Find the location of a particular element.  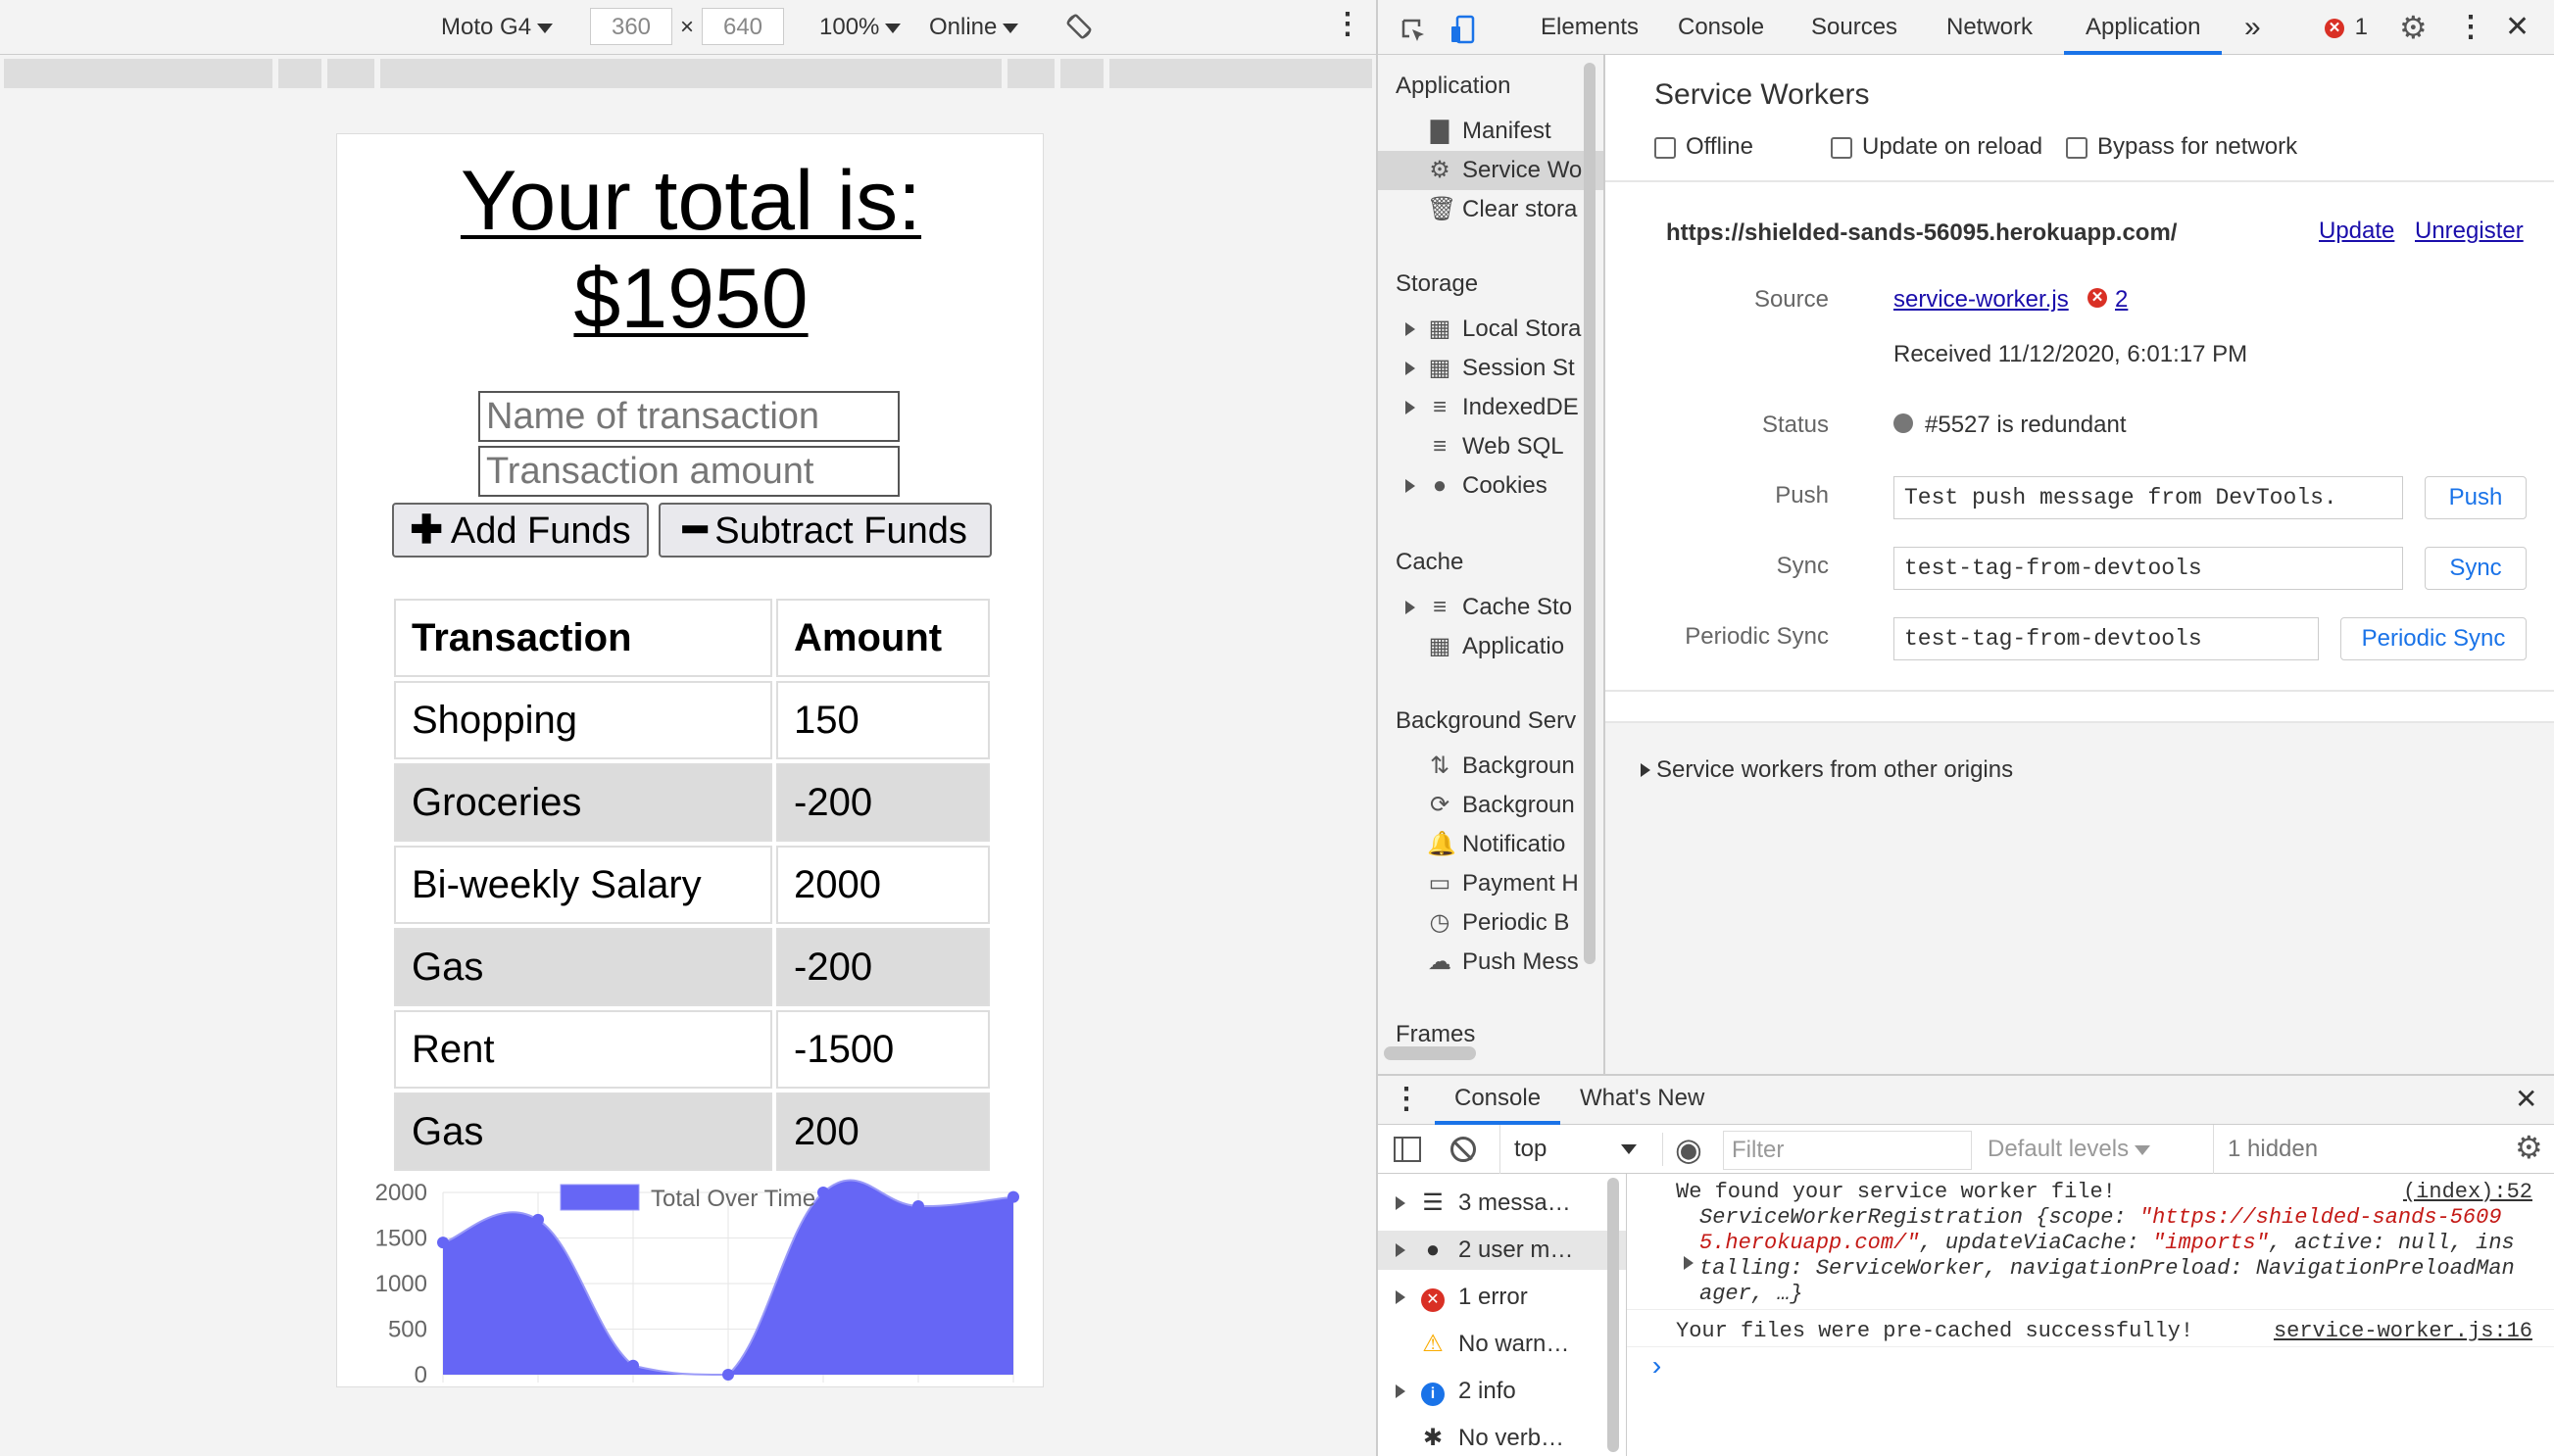

warning-icon: ⚠ is located at coordinates (1433, 1344).